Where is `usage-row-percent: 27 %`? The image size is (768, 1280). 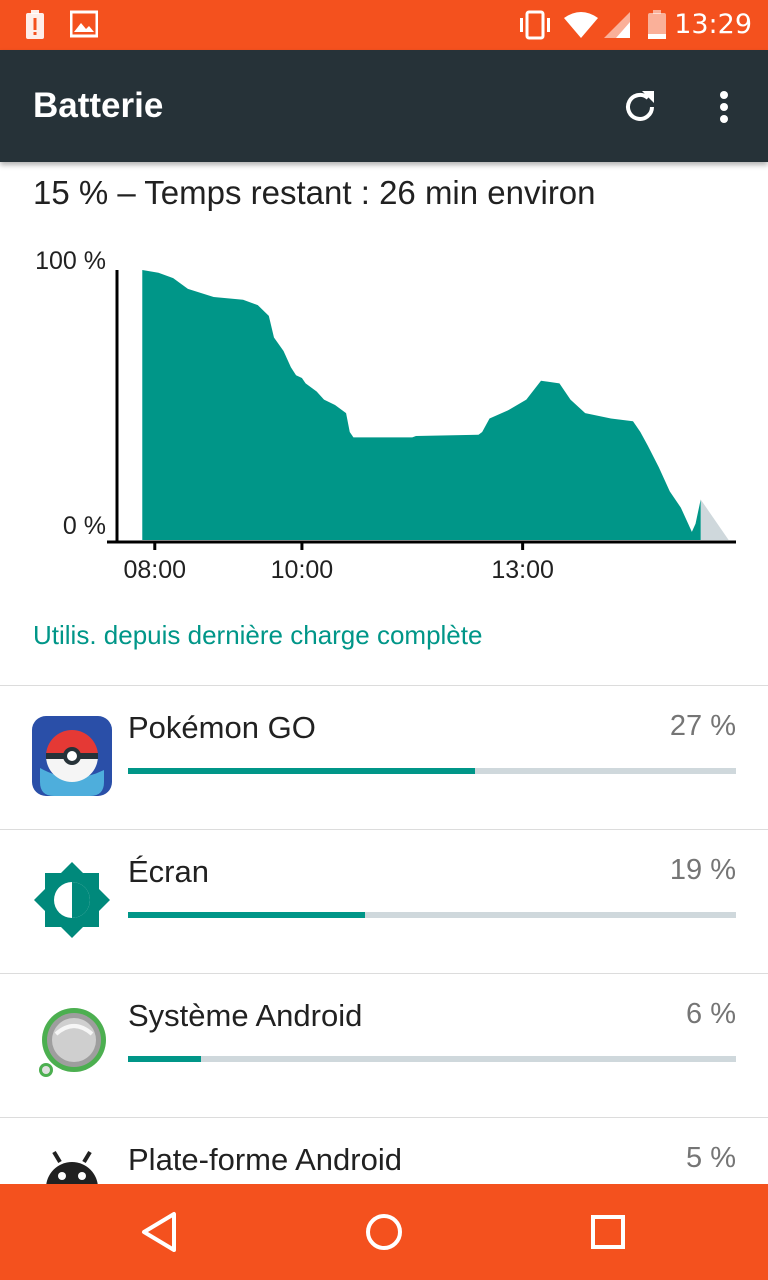
usage-row-percent: 27 % is located at coordinates (702, 726).